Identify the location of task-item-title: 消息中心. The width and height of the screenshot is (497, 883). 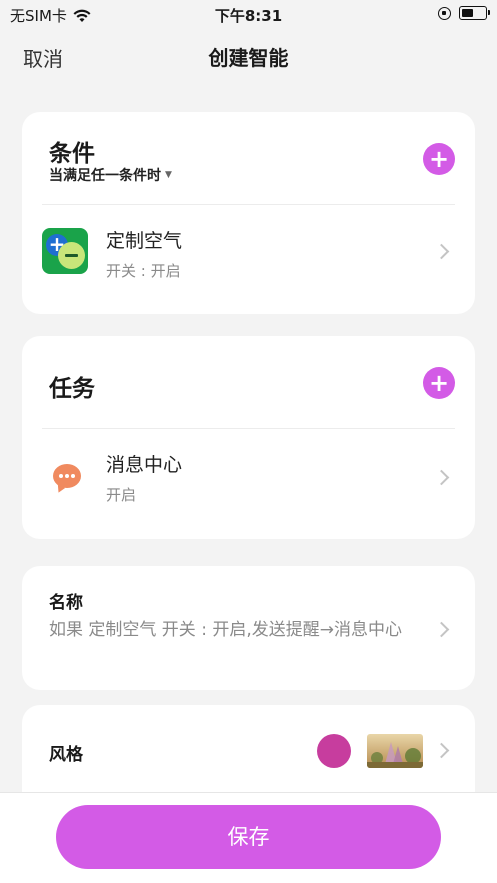
(144, 465).